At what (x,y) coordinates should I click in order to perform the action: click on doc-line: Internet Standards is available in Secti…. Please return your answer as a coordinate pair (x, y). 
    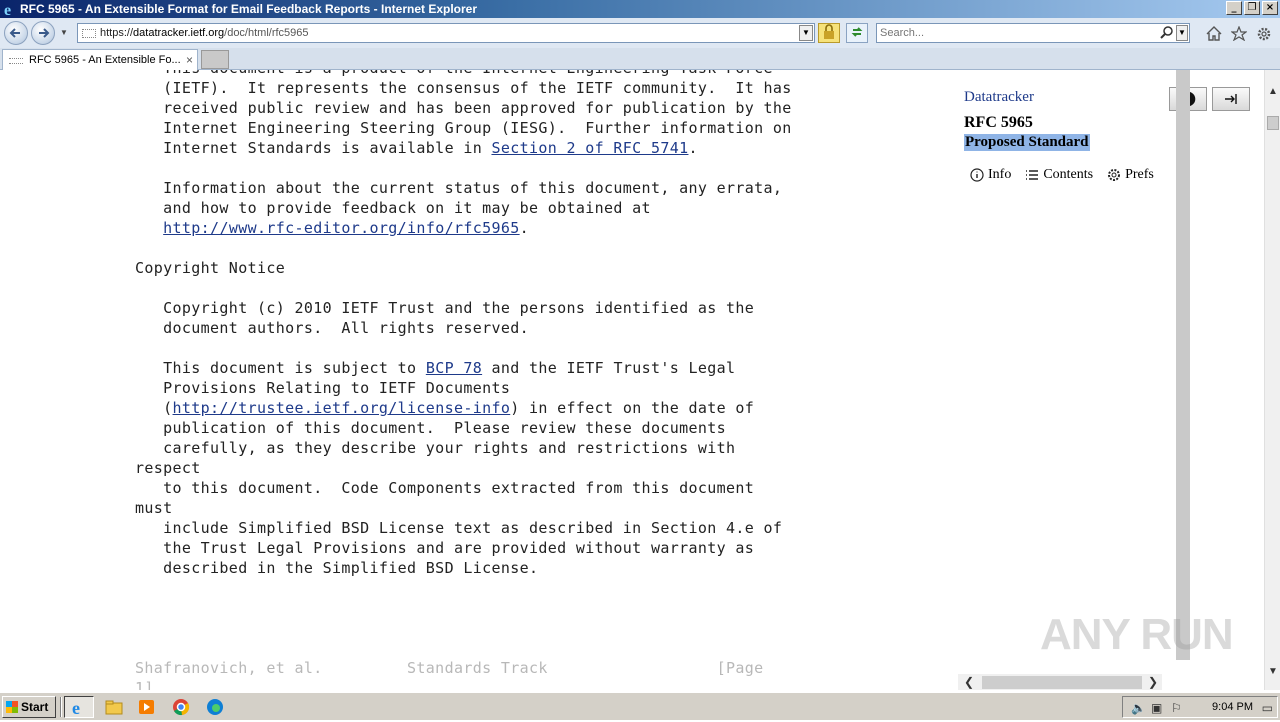
    Looking at the image, I should click on (416, 148).